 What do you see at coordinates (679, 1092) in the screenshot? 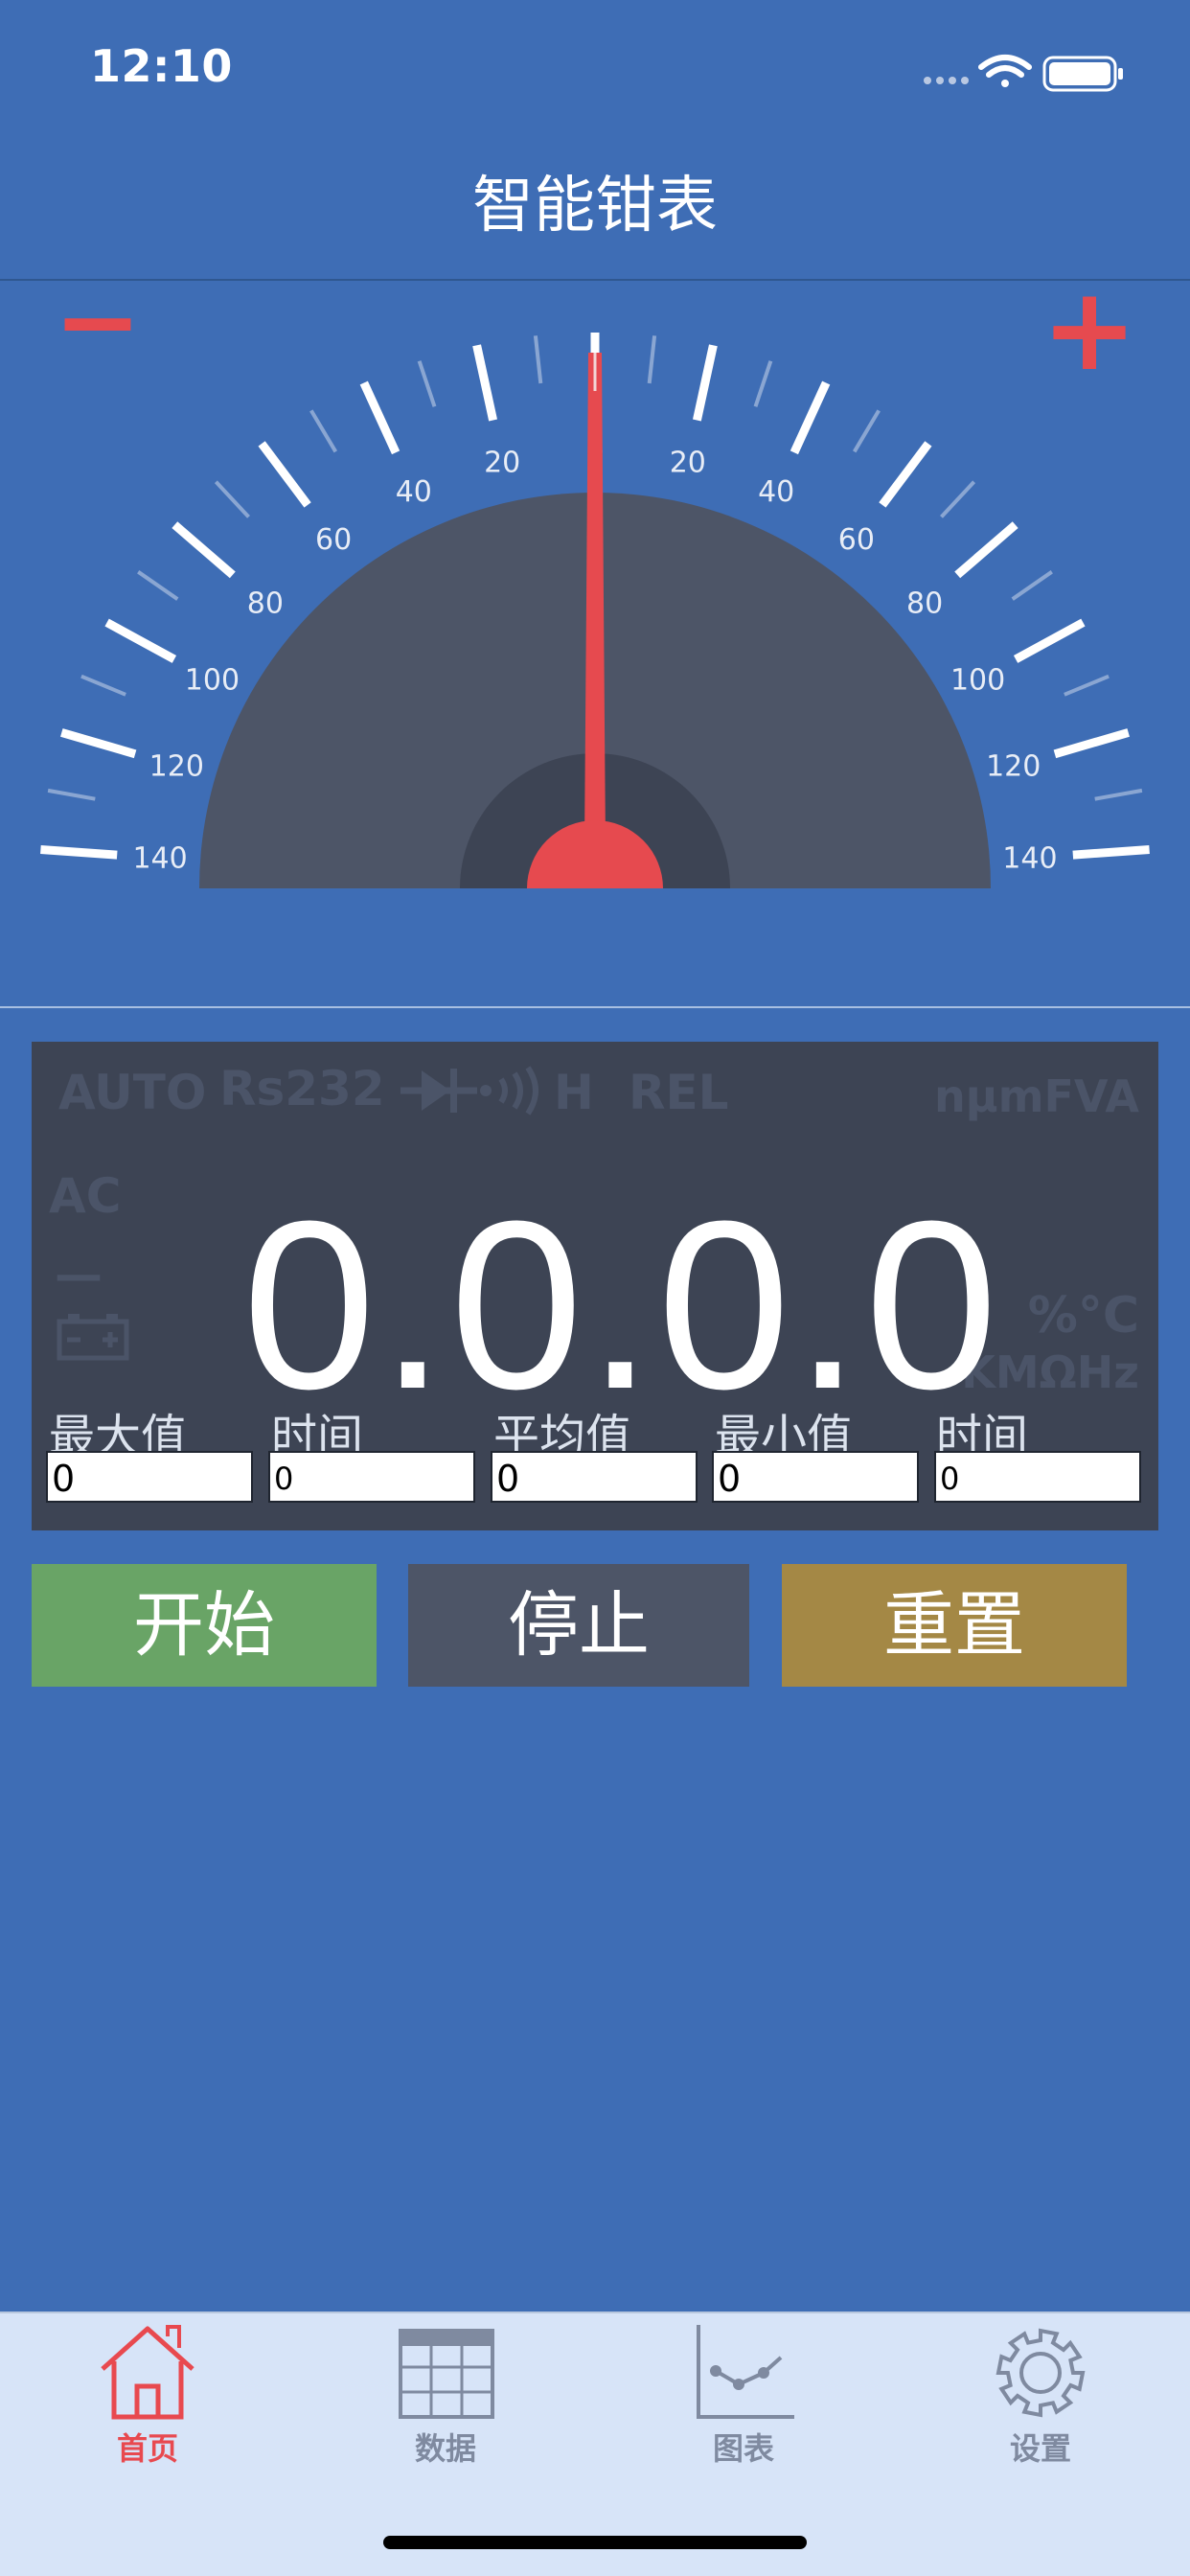
I see `rel-indicator: REL` at bounding box center [679, 1092].